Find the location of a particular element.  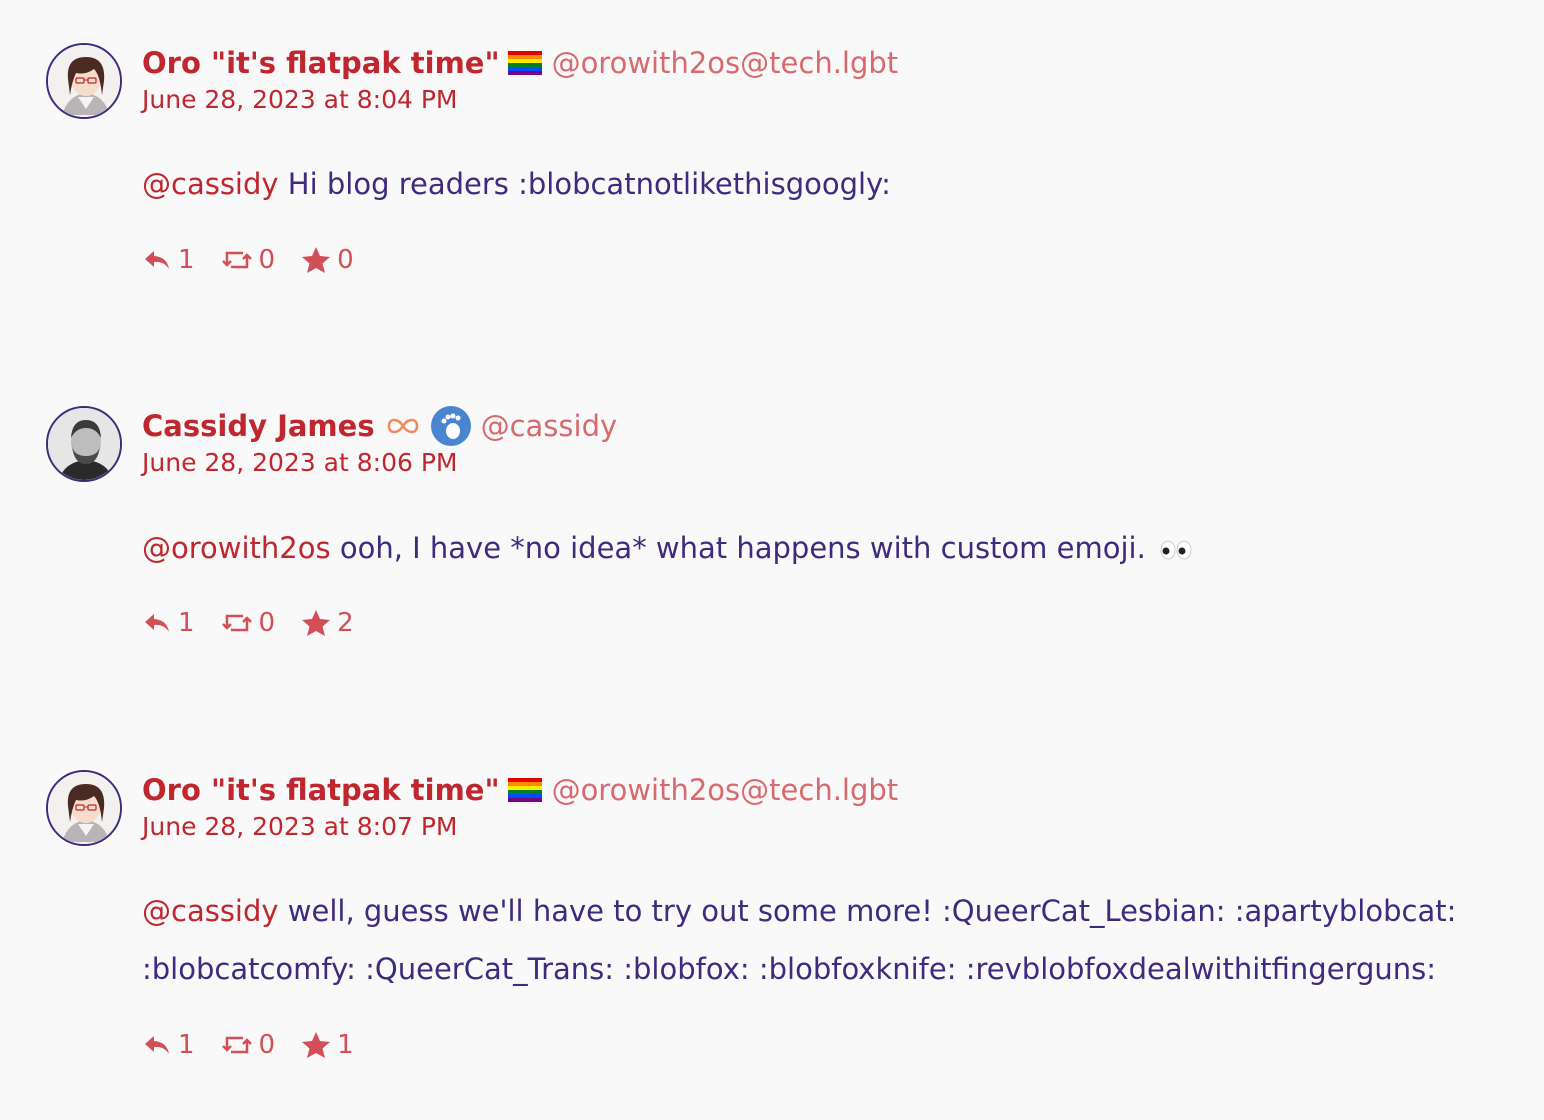

eyes-emoji-icon is located at coordinates (1176, 550).